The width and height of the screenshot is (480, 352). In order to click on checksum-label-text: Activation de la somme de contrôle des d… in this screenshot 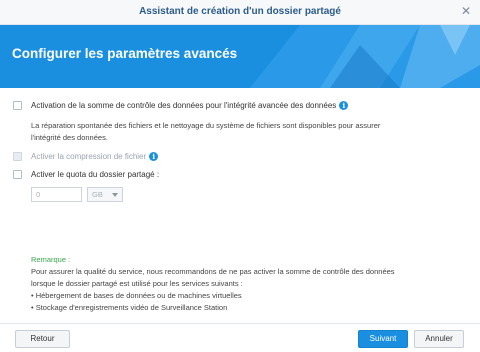, I will do `click(184, 105)`.